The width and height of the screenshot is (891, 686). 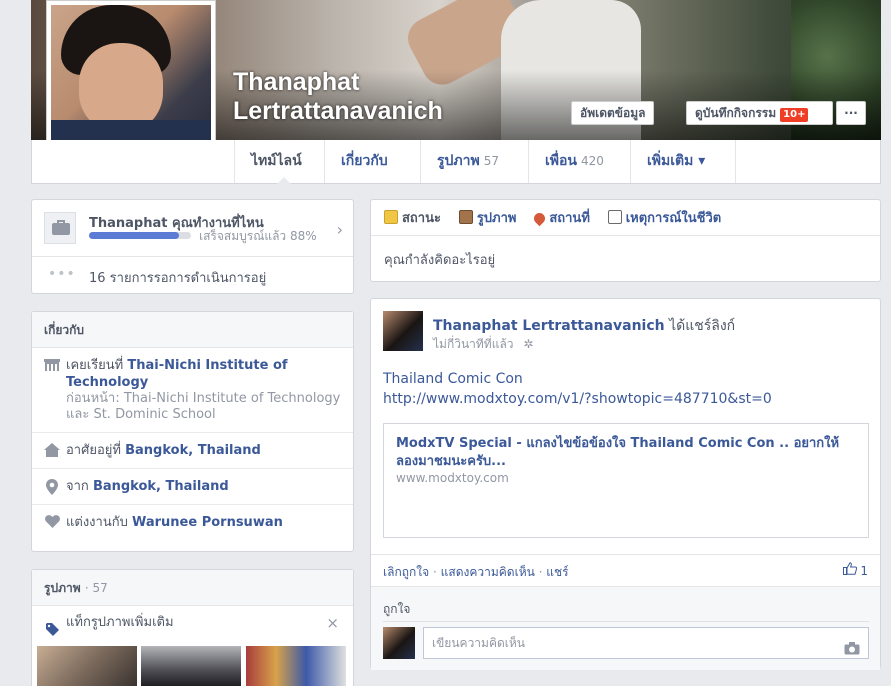 I want to click on briefcase-icon, so click(x=60, y=228).